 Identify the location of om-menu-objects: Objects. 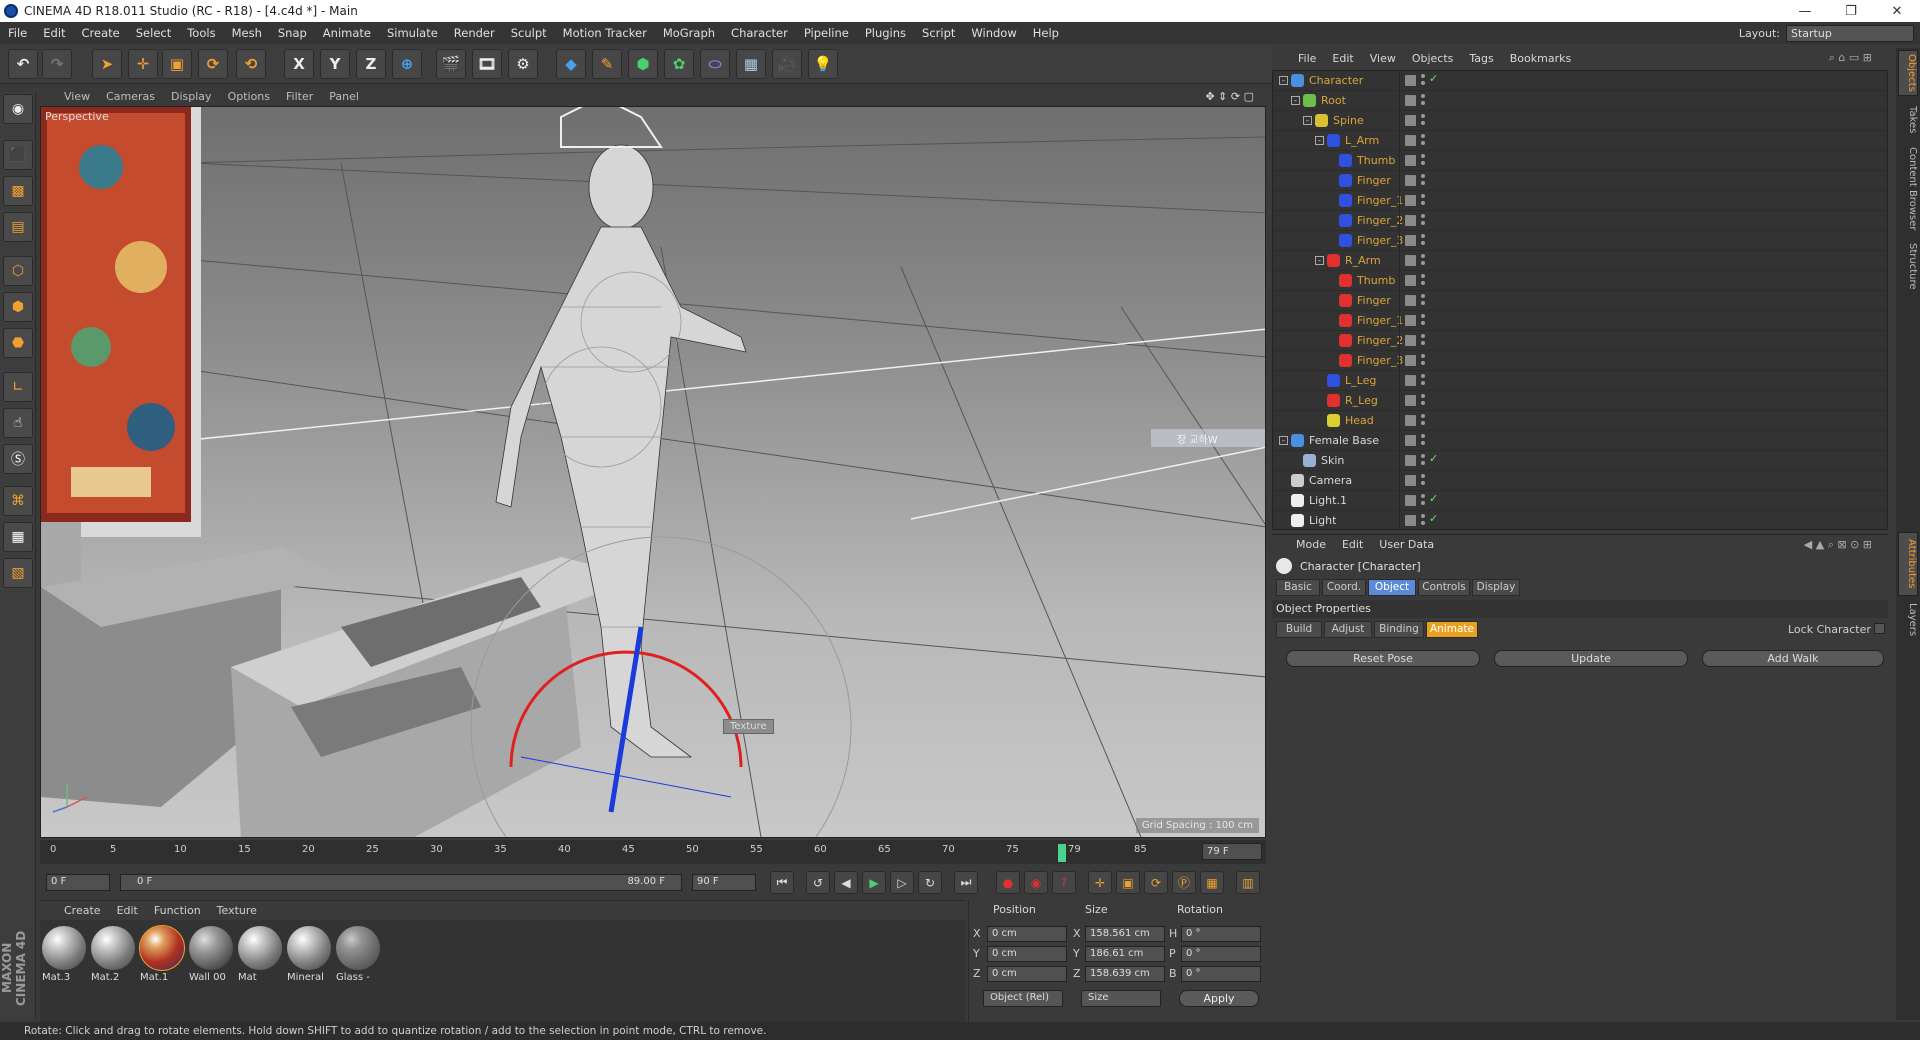
(1433, 58).